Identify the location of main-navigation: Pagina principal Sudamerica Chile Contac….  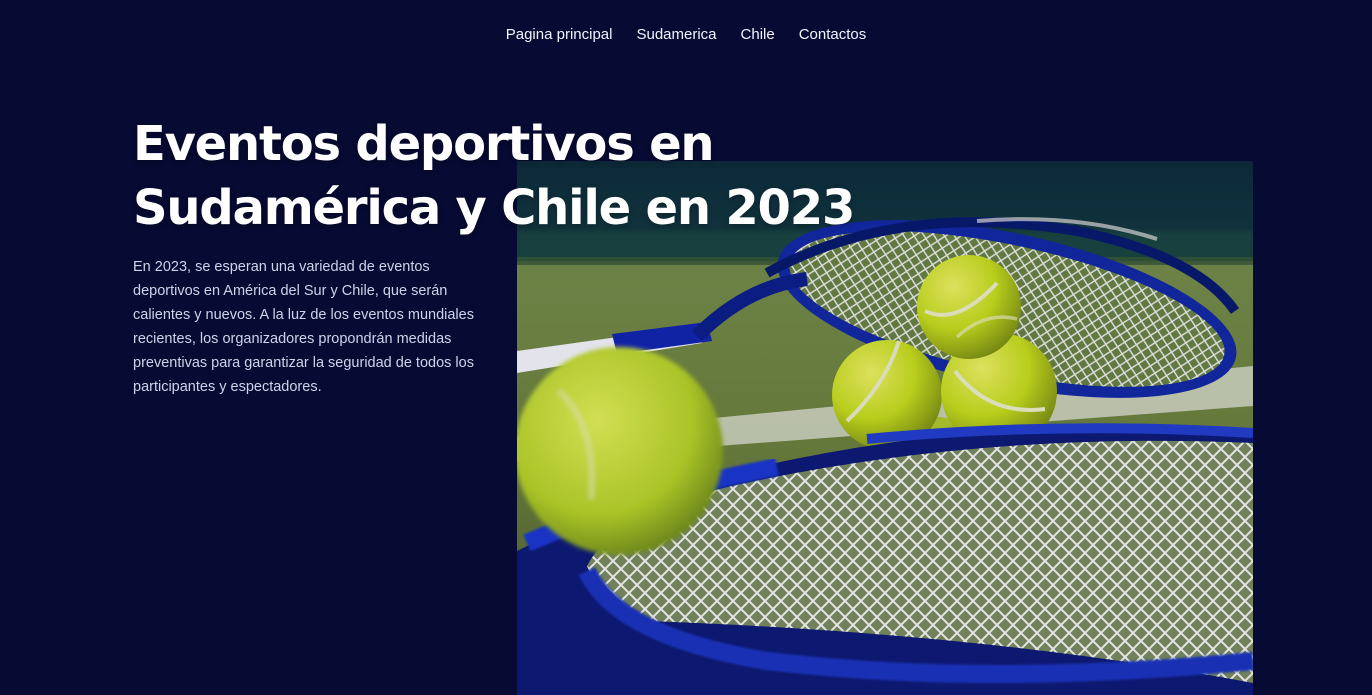
(686, 35).